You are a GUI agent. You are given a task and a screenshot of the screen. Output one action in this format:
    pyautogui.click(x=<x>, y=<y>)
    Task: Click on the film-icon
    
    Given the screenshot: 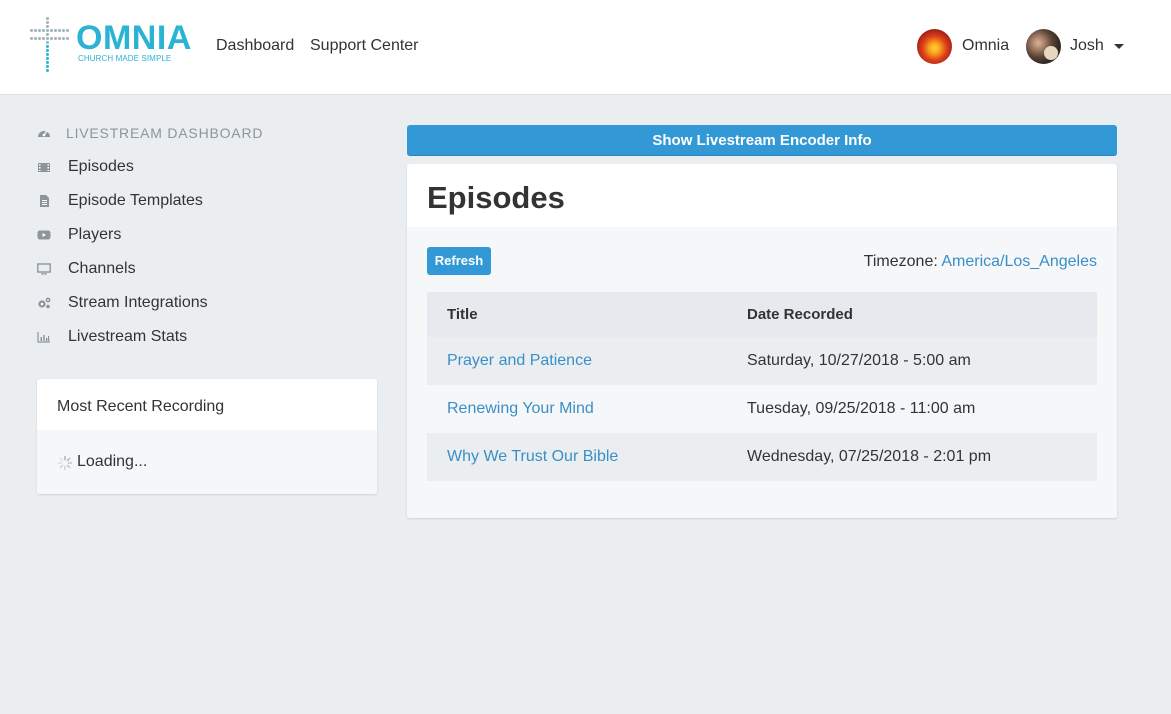 What is the action you would take?
    pyautogui.click(x=44, y=167)
    